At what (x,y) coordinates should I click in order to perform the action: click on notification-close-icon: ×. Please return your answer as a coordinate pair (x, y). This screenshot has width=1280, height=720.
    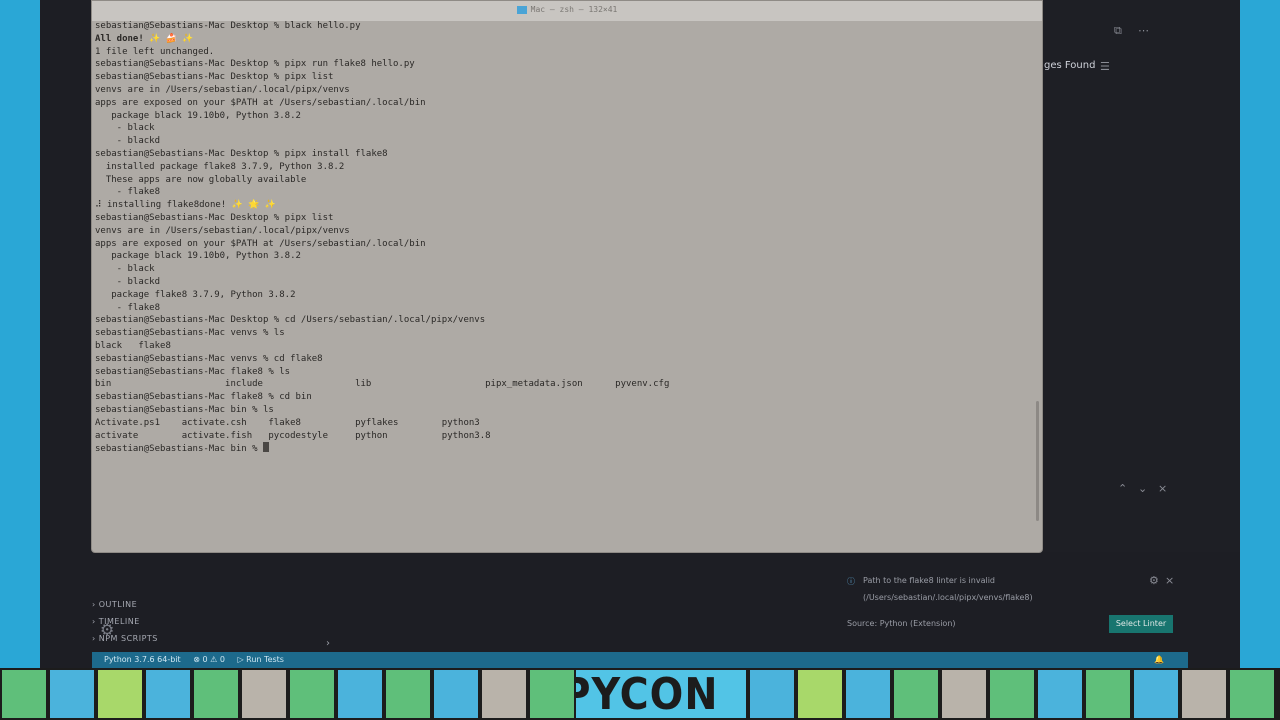
    Looking at the image, I should click on (1169, 580).